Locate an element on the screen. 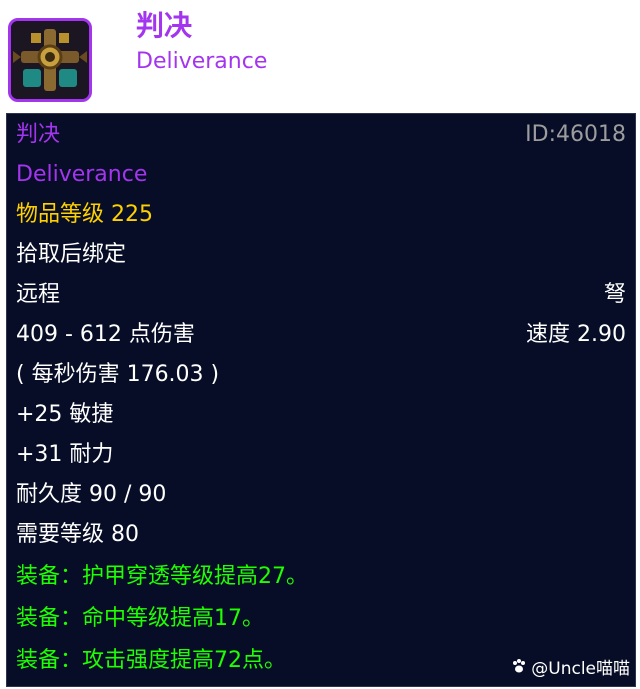 Image resolution: width=640 pixels, height=689 pixels. weapon-type: 弩 is located at coordinates (614, 294).